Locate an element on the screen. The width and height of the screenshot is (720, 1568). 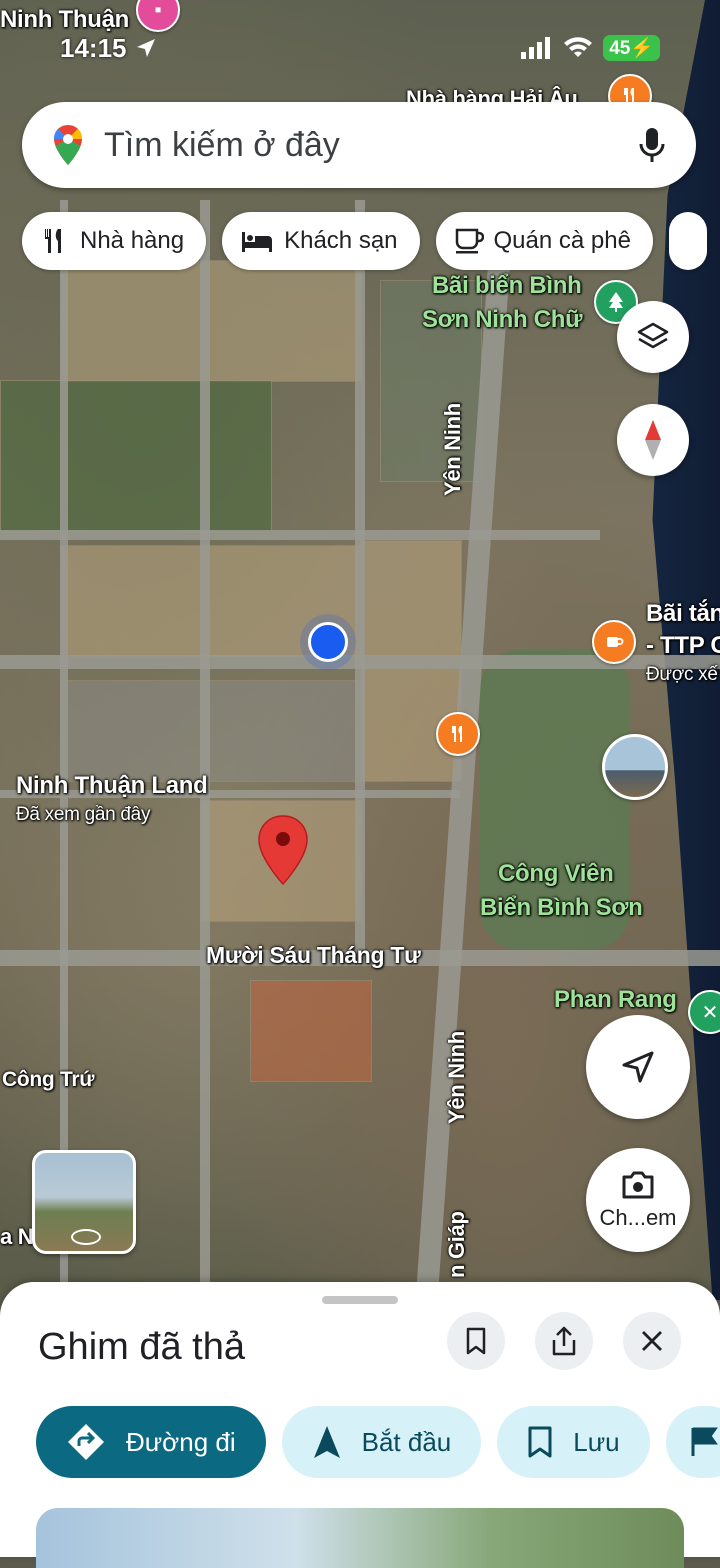
directions-icon is located at coordinates (86, 1442).